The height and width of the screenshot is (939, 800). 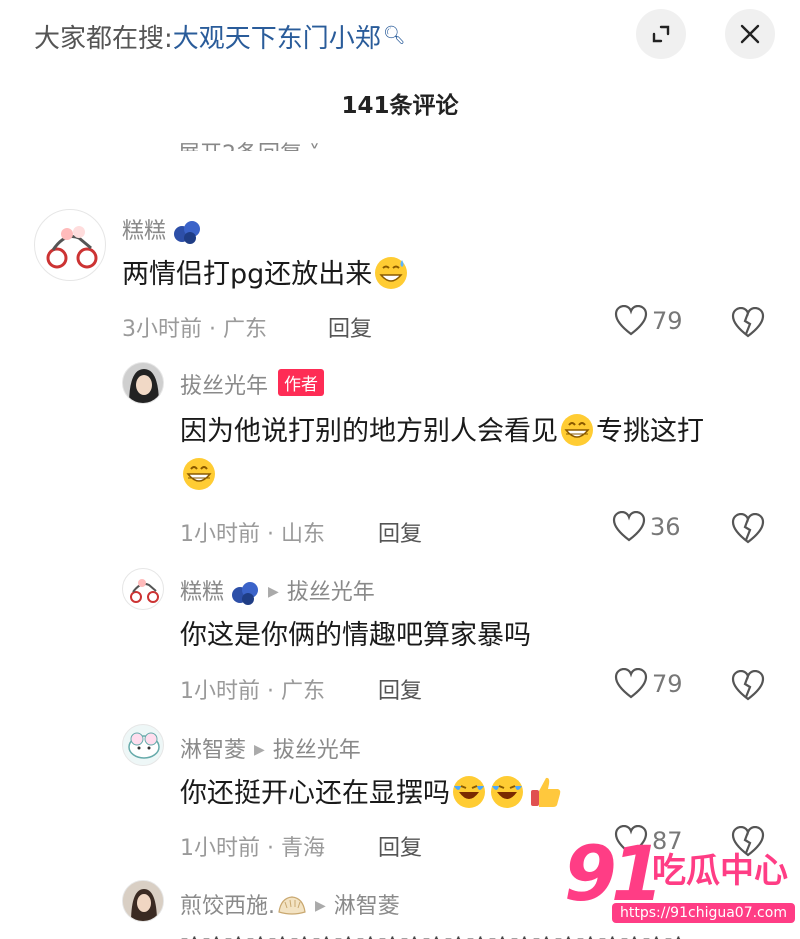 What do you see at coordinates (162, 229) in the screenshot?
I see `comment-username: 糕糕` at bounding box center [162, 229].